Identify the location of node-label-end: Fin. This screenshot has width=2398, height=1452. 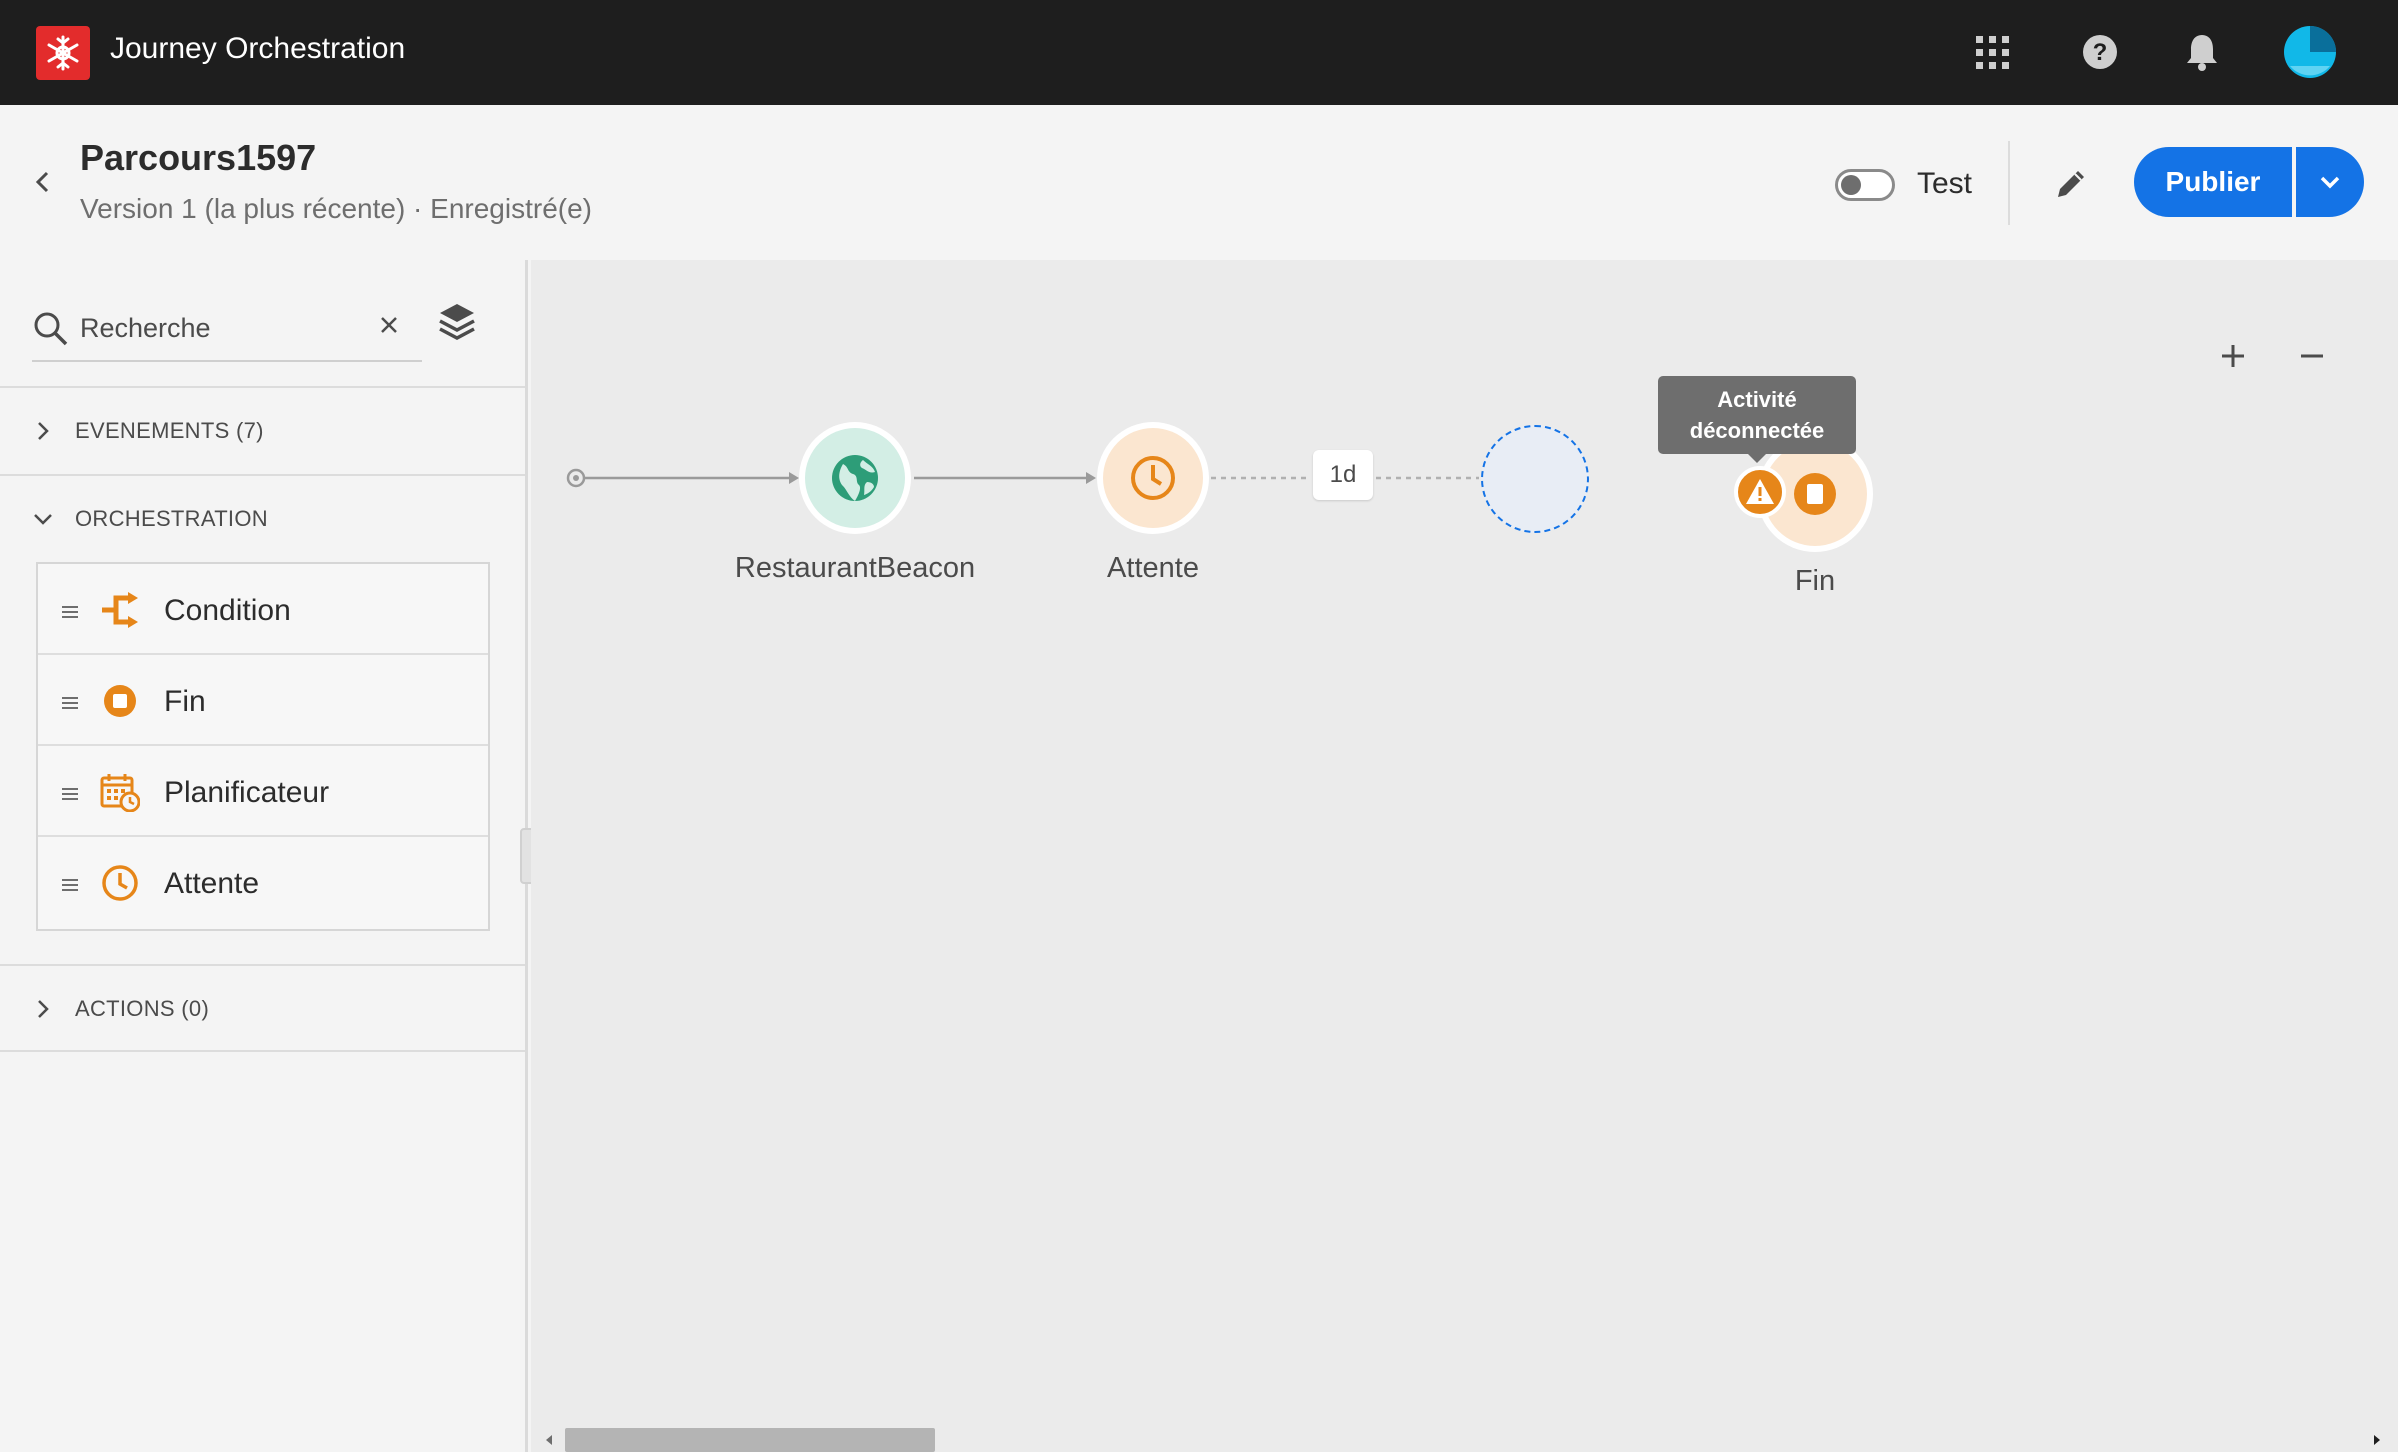
(1815, 581).